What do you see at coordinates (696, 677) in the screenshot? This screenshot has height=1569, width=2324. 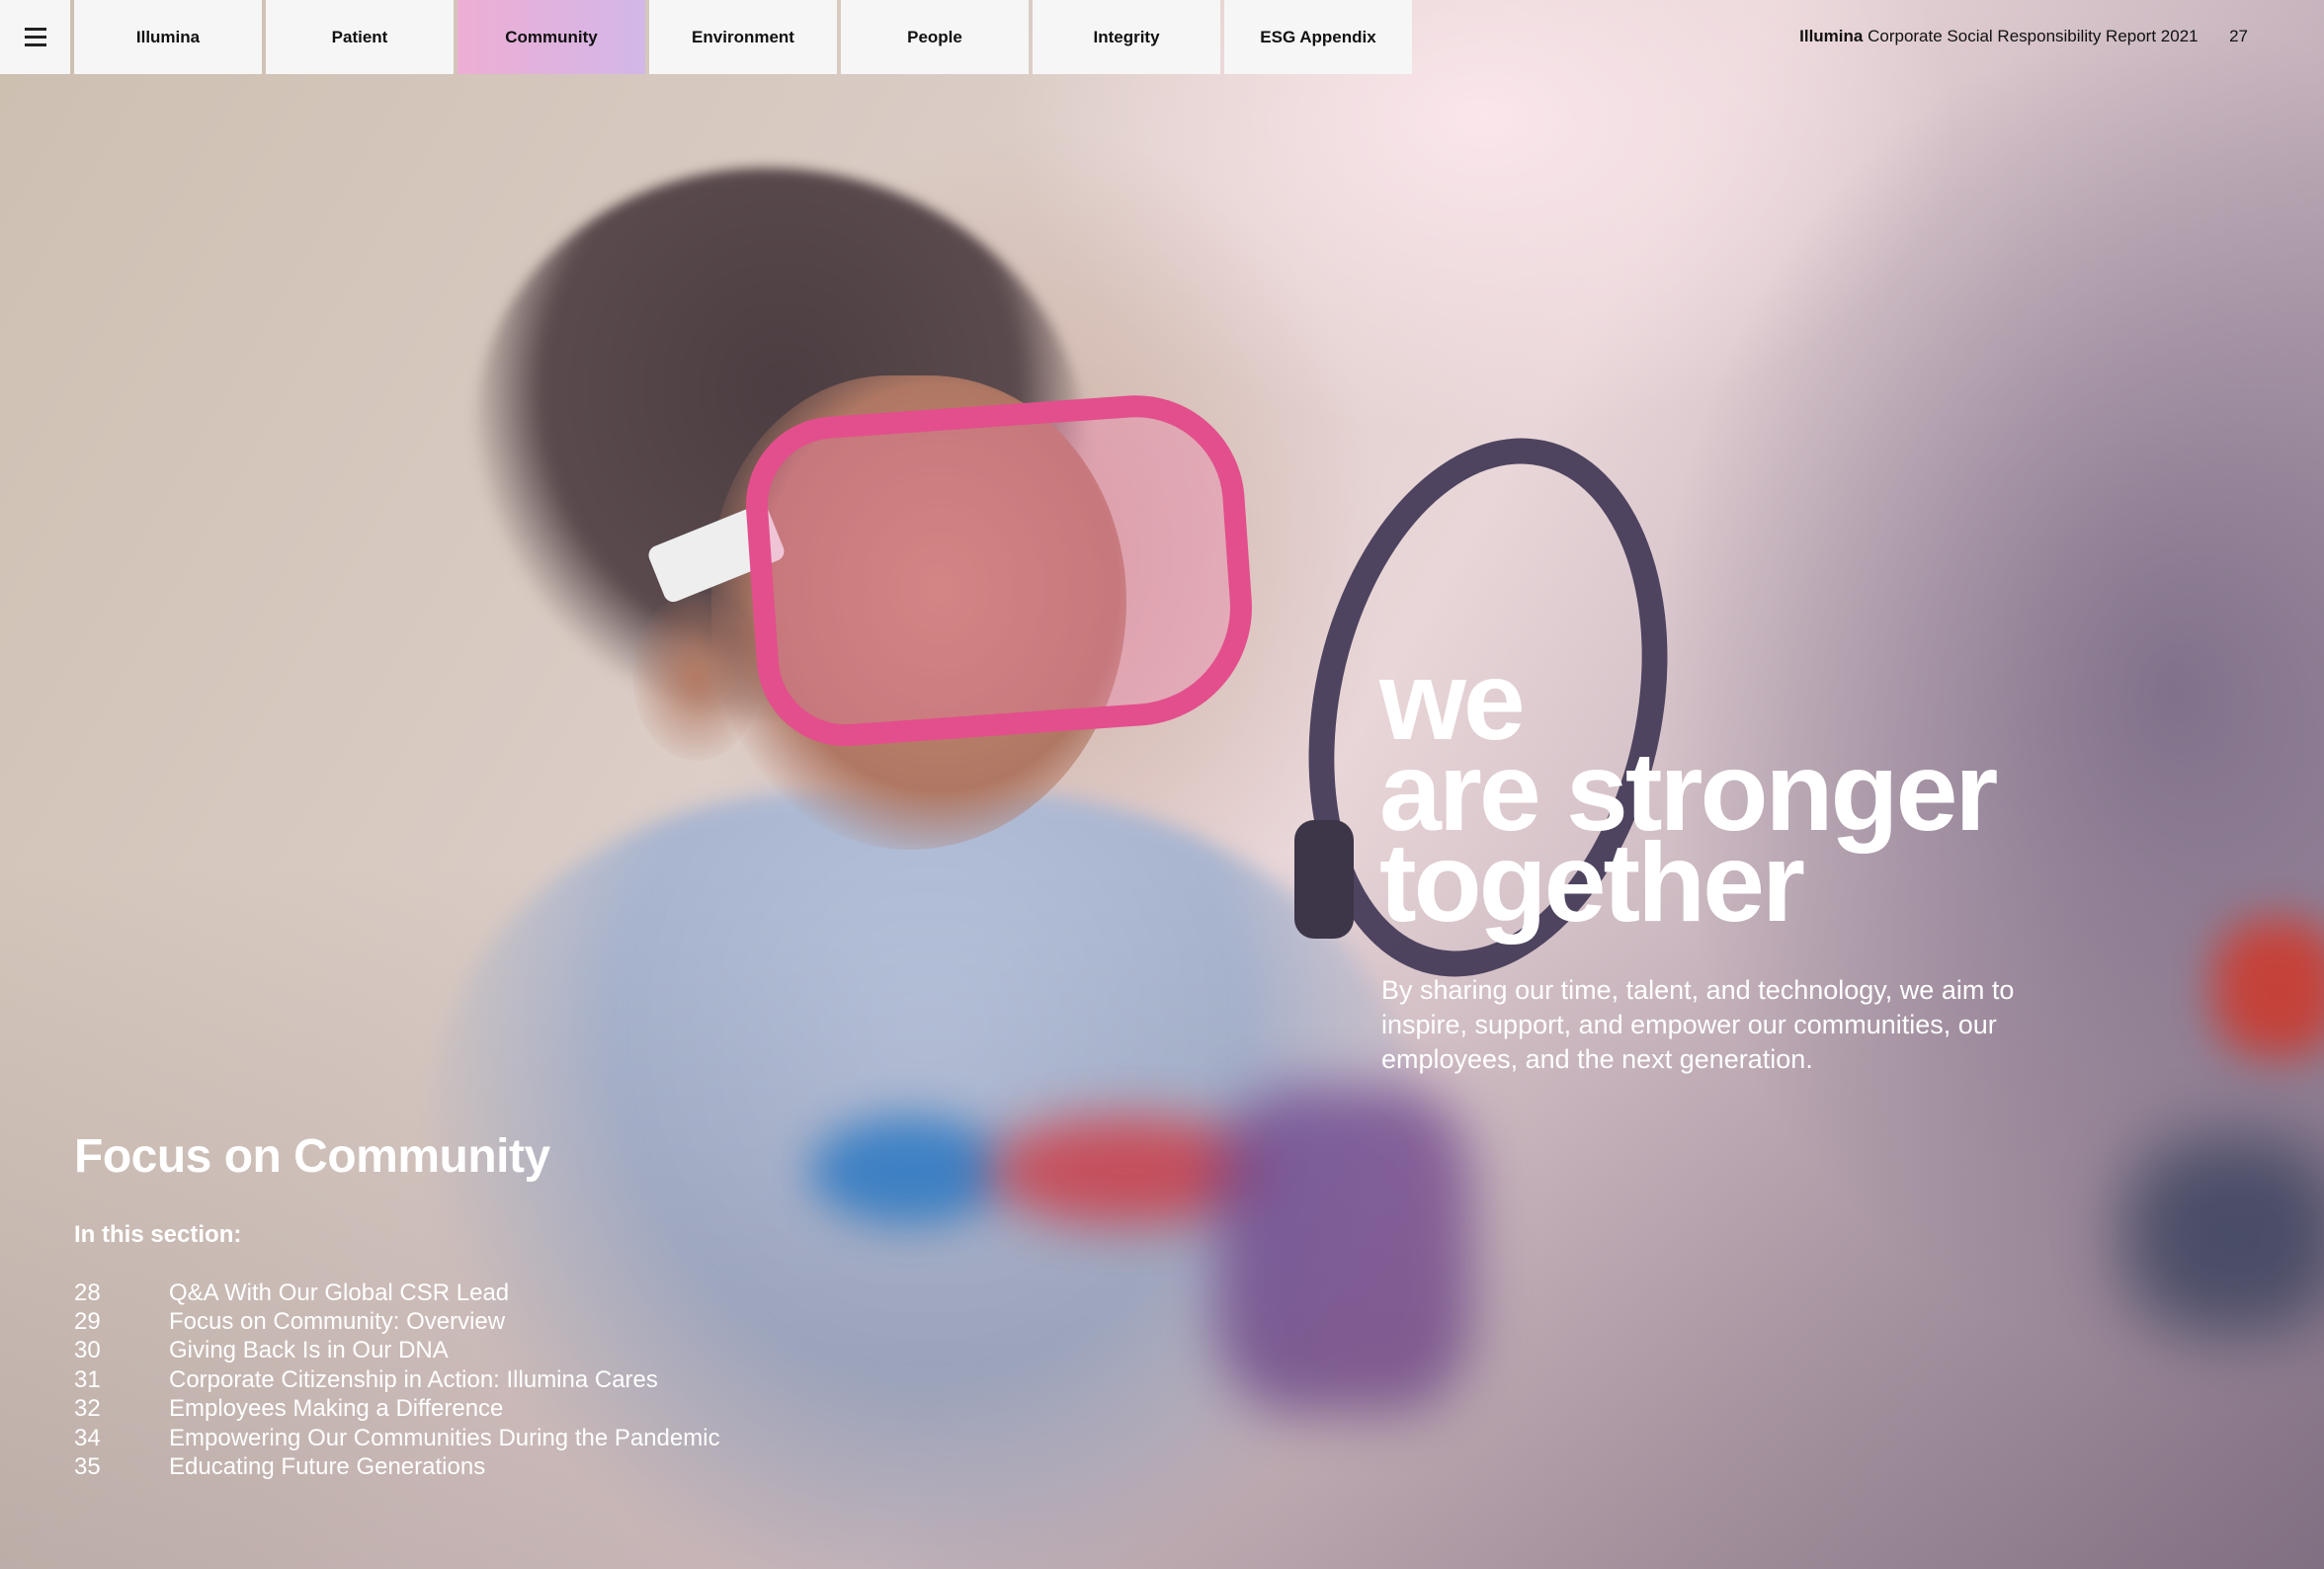 I see `photo-child-ear` at bounding box center [696, 677].